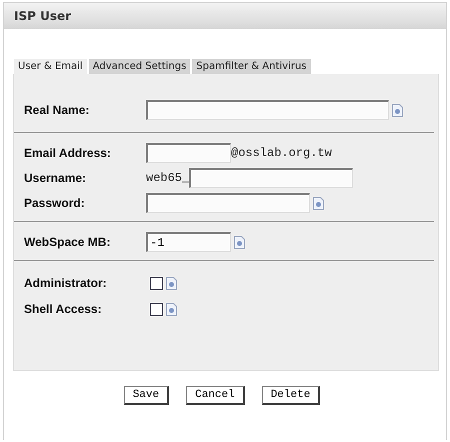 The height and width of the screenshot is (442, 450). I want to click on input-field: -1, so click(188, 242).